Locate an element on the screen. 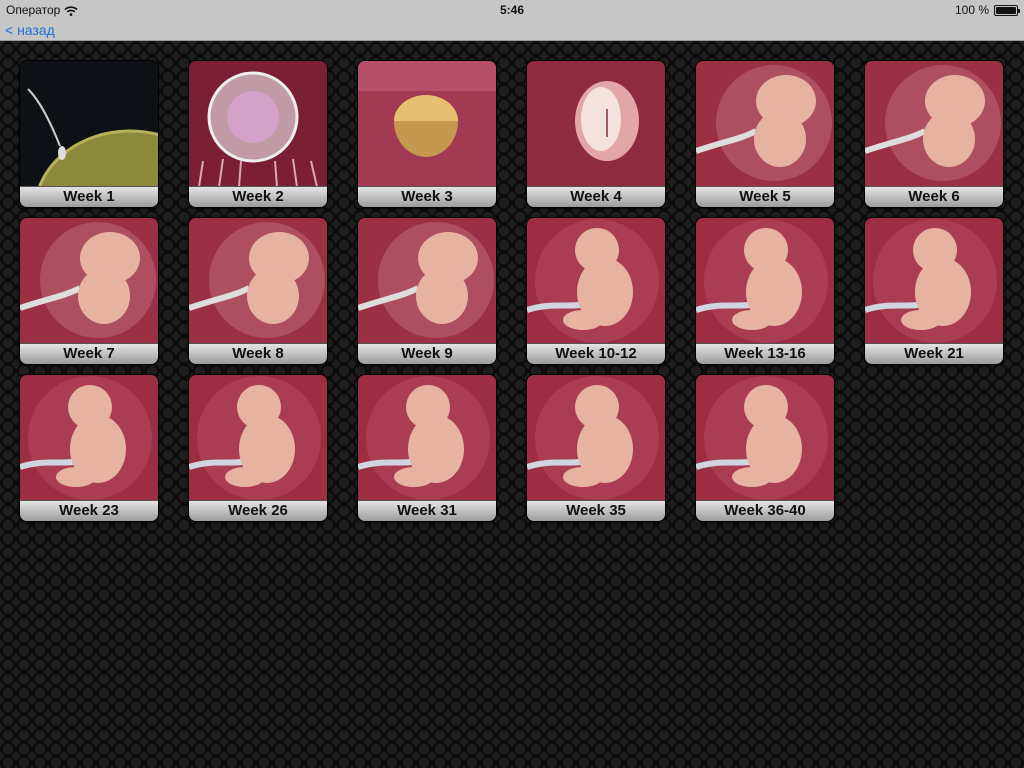 The image size is (1024, 768). week-label: Week 10-12 is located at coordinates (596, 353).